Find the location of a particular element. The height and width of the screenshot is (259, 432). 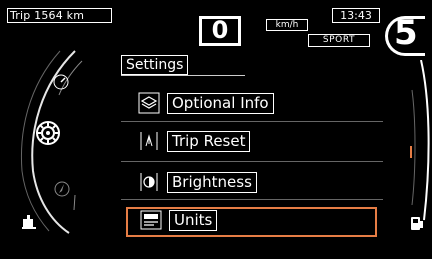

trip-meter: Trip 1564 km is located at coordinates (59, 15).